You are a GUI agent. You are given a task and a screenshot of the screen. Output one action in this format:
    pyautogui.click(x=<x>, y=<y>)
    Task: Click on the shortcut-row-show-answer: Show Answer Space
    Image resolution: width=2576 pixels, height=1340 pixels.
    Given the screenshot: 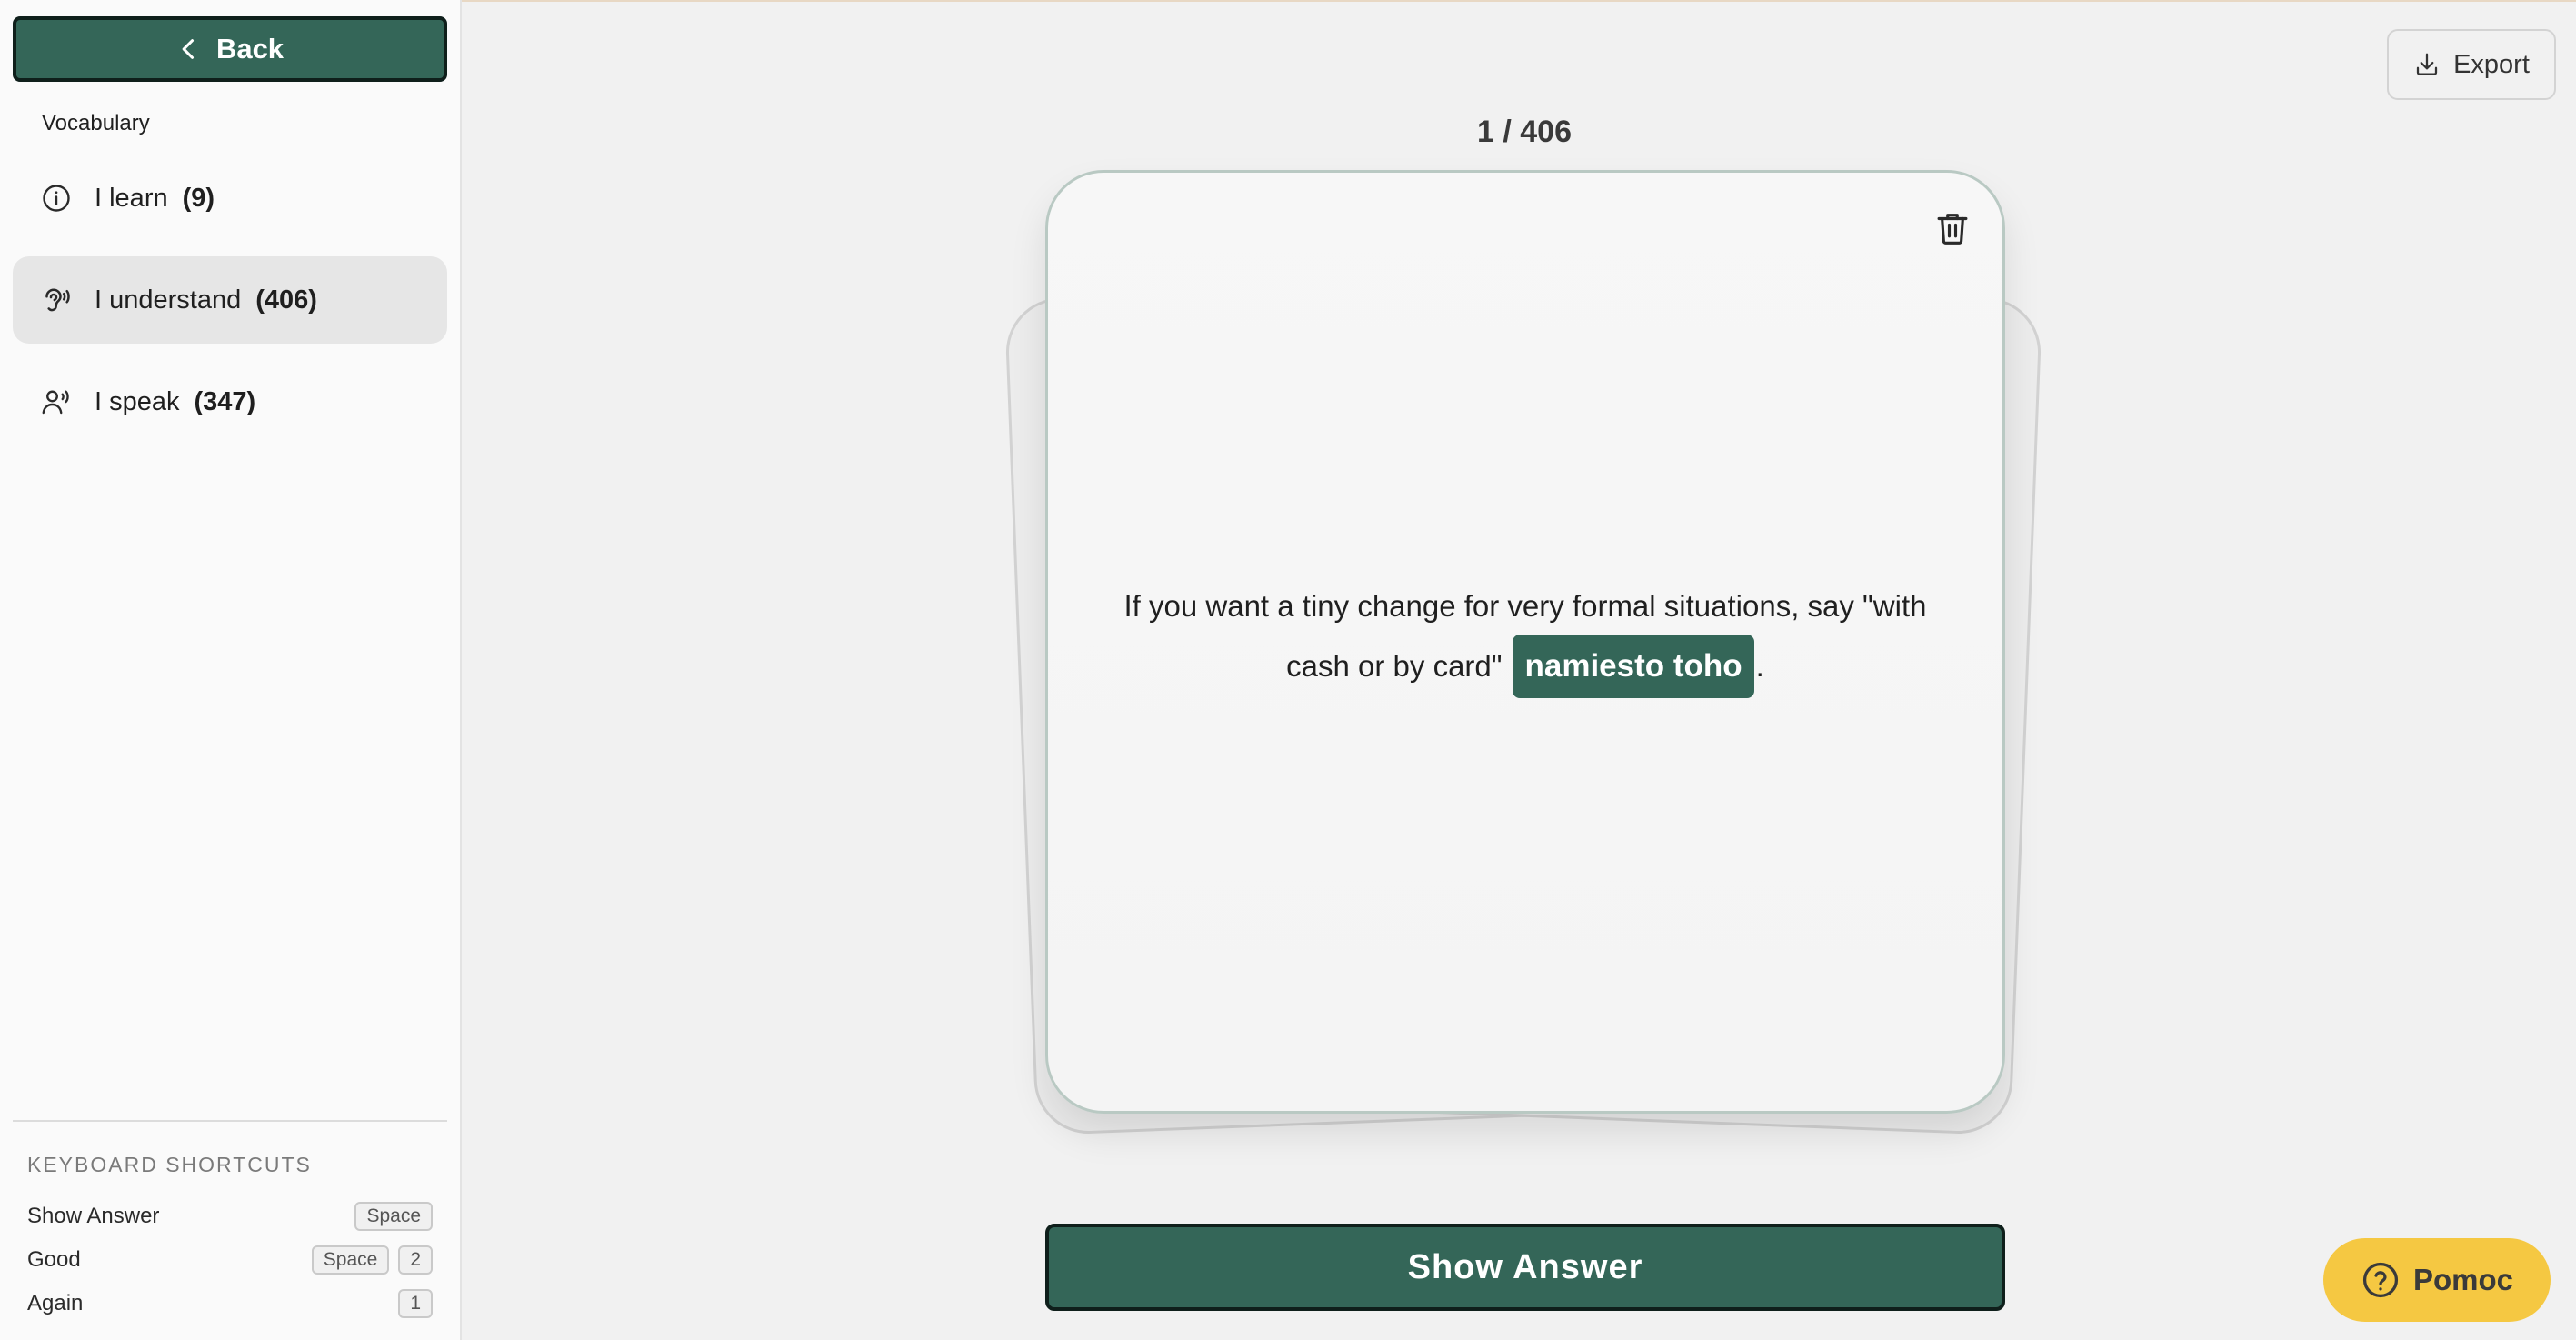 What is the action you would take?
    pyautogui.click(x=230, y=1216)
    